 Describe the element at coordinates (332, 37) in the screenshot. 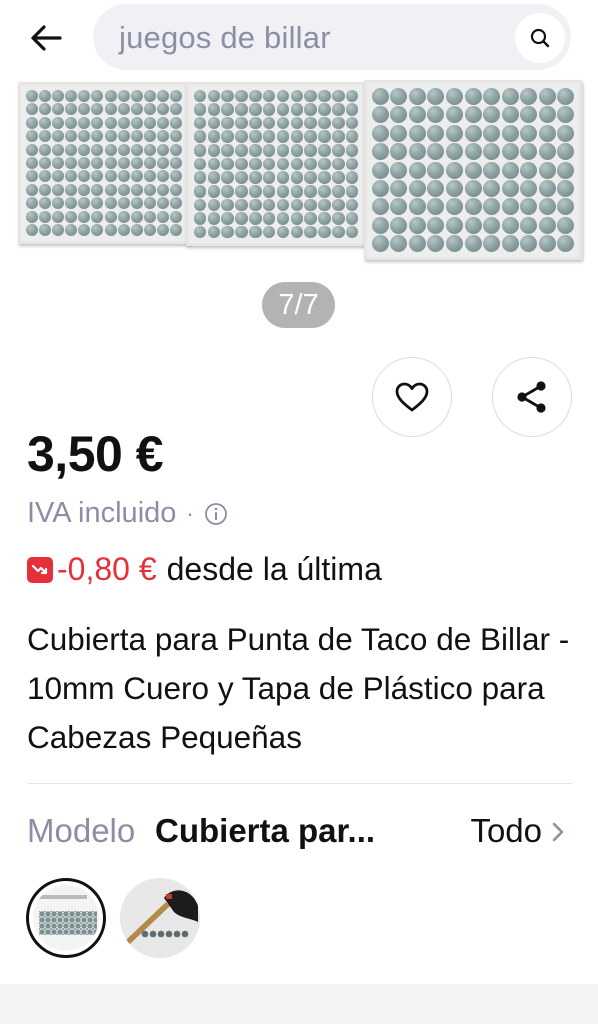

I see `search-bar: juegos de billar` at that location.